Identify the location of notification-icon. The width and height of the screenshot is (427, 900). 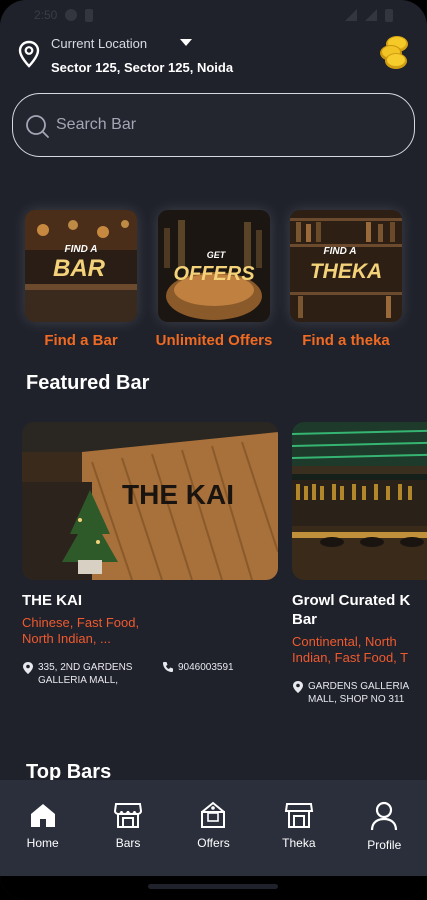
(71, 15).